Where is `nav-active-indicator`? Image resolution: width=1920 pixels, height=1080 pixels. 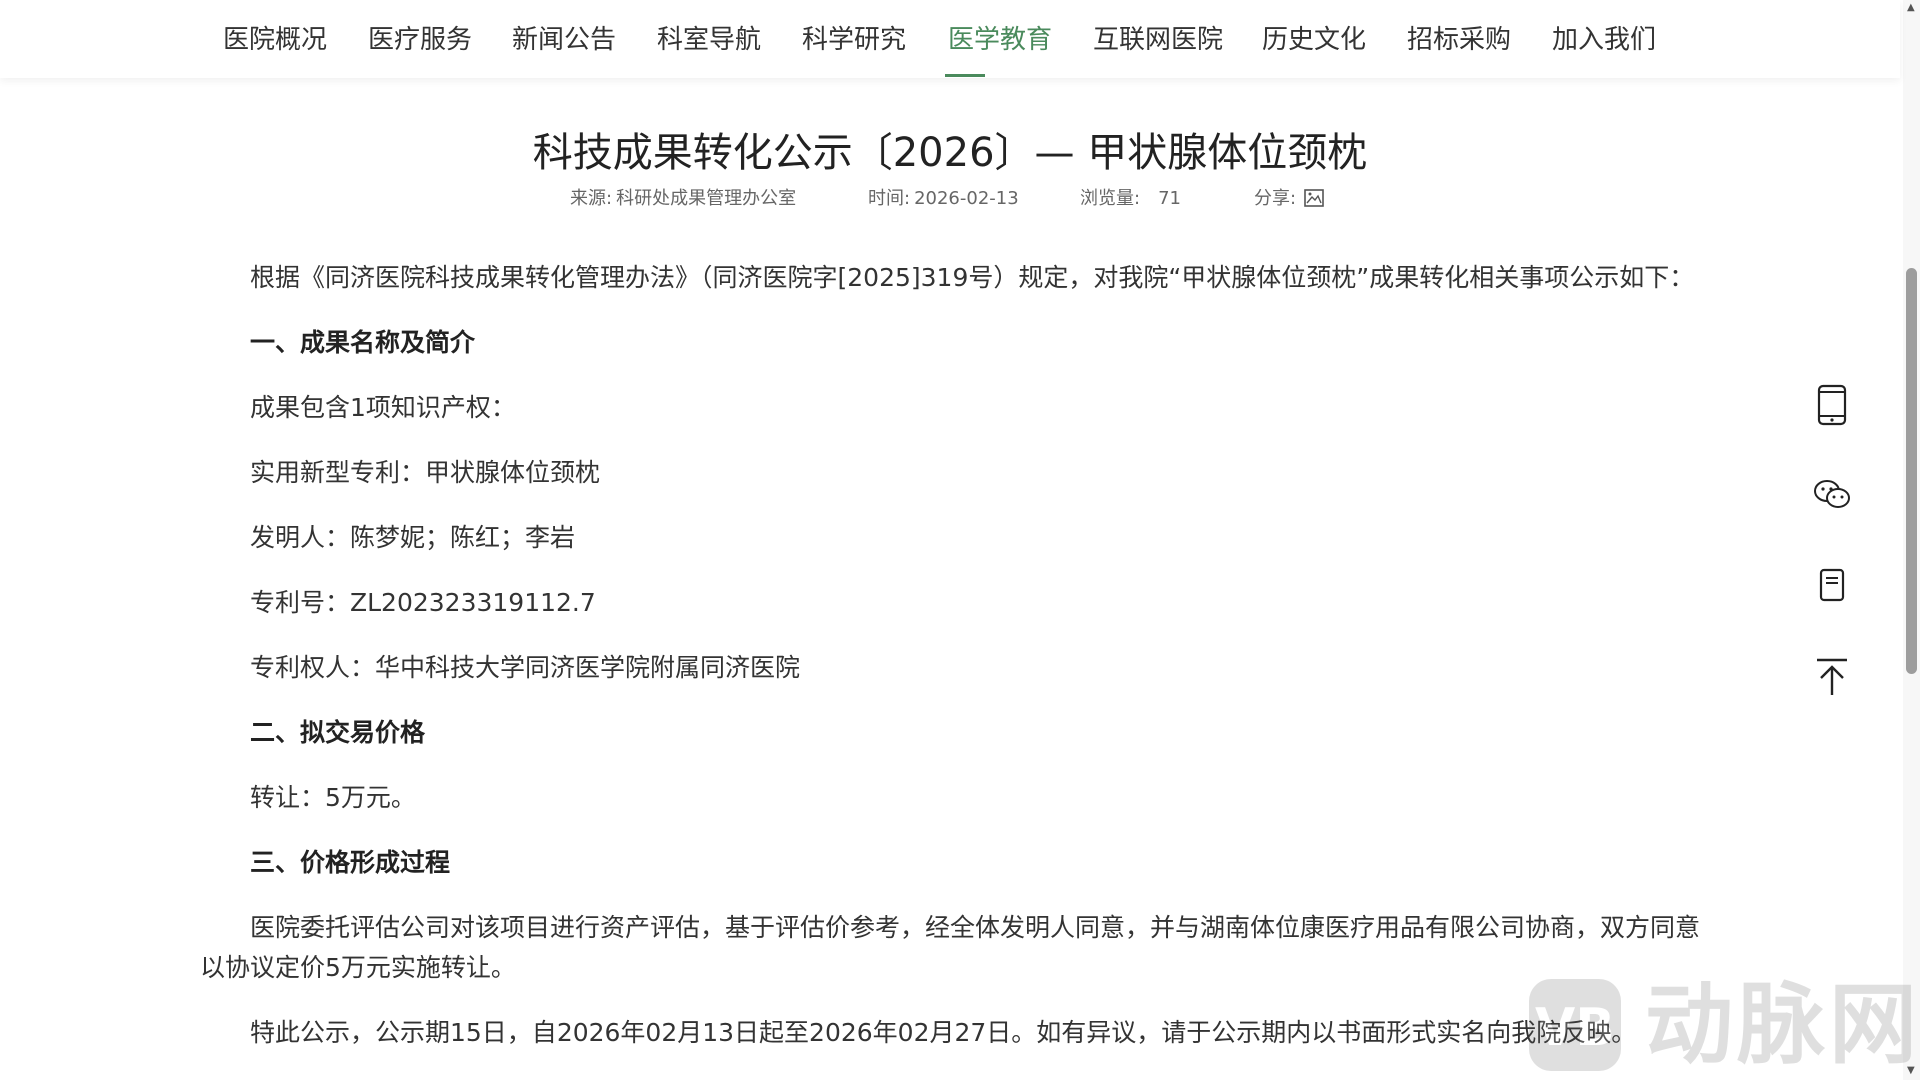 nav-active-indicator is located at coordinates (965, 75).